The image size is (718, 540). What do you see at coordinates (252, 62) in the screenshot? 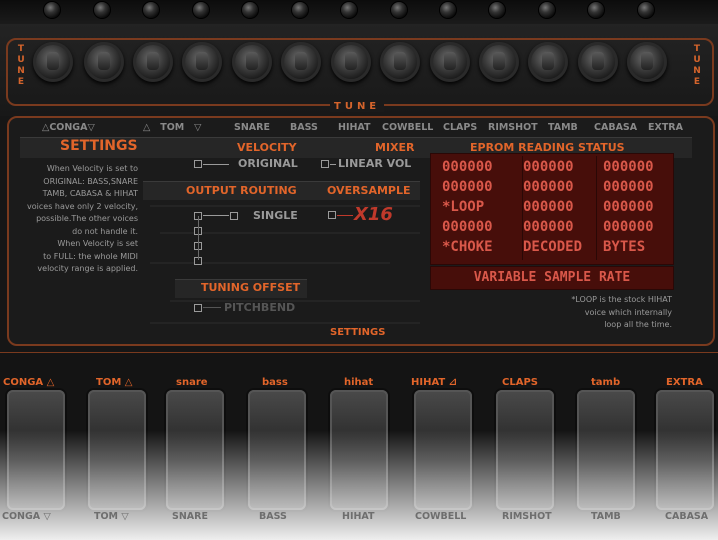
I see `tune-knob-hihat` at bounding box center [252, 62].